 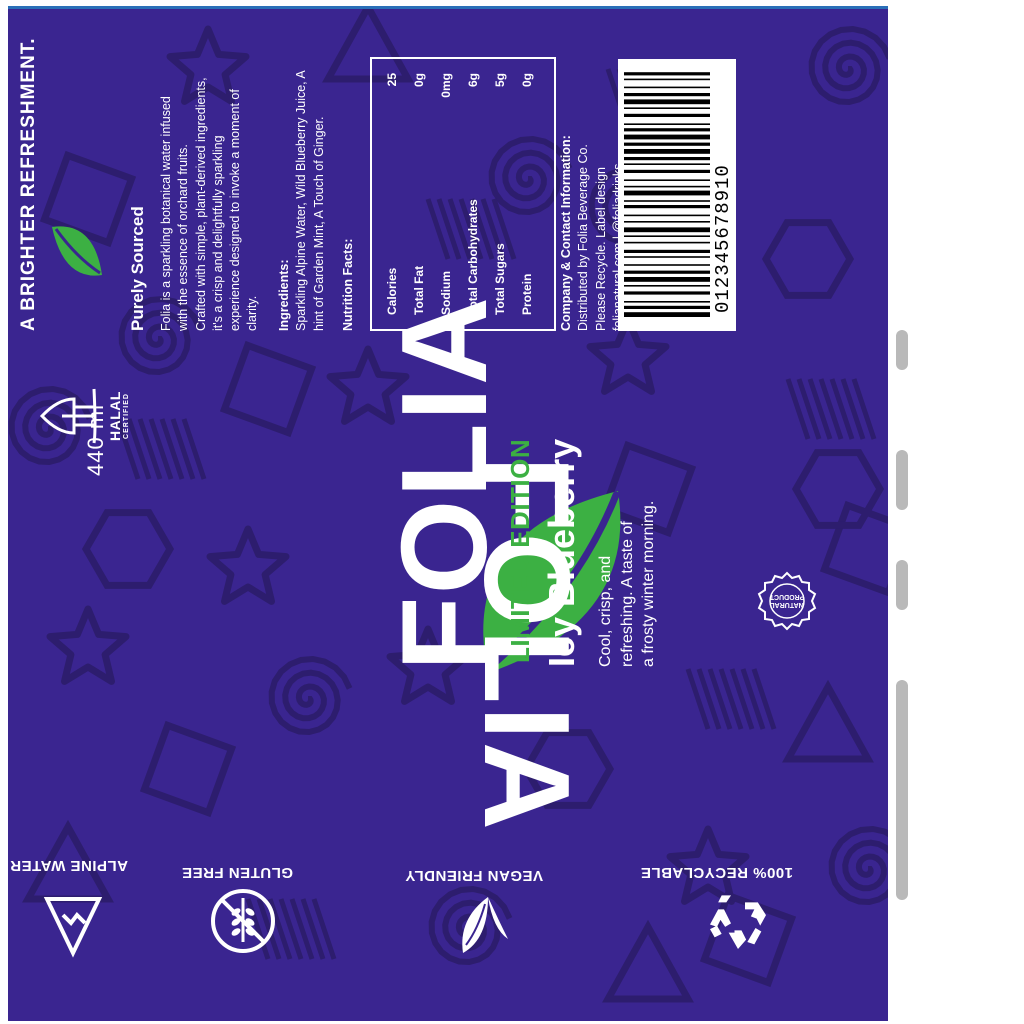 I want to click on nutrition-label: Total Sugars, so click(x=499, y=279).